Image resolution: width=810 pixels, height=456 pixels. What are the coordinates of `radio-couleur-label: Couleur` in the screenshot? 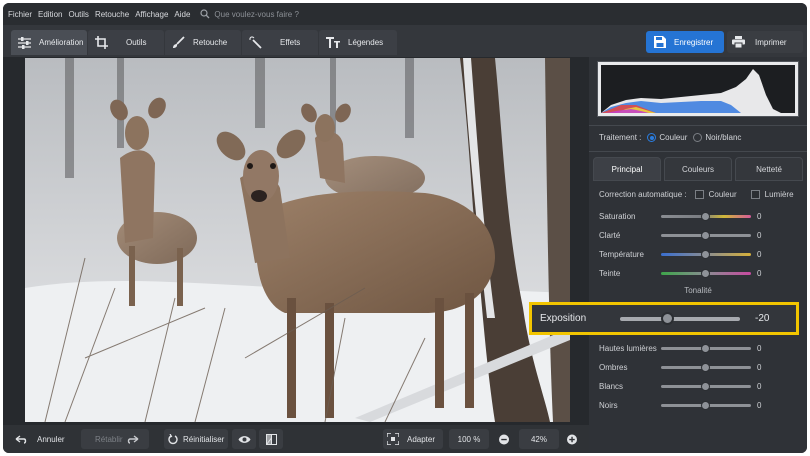 It's located at (673, 137).